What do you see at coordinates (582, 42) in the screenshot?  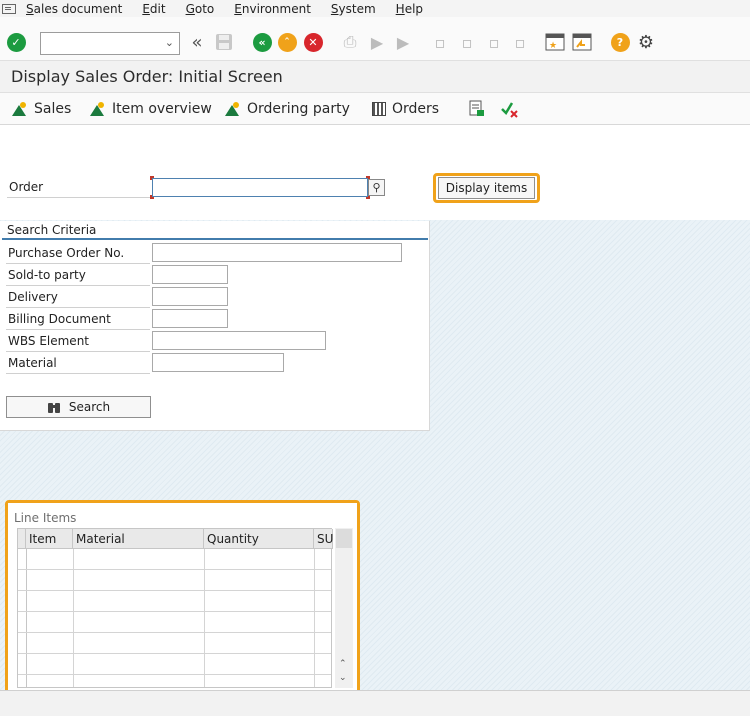 I see `create-shortcut-icon` at bounding box center [582, 42].